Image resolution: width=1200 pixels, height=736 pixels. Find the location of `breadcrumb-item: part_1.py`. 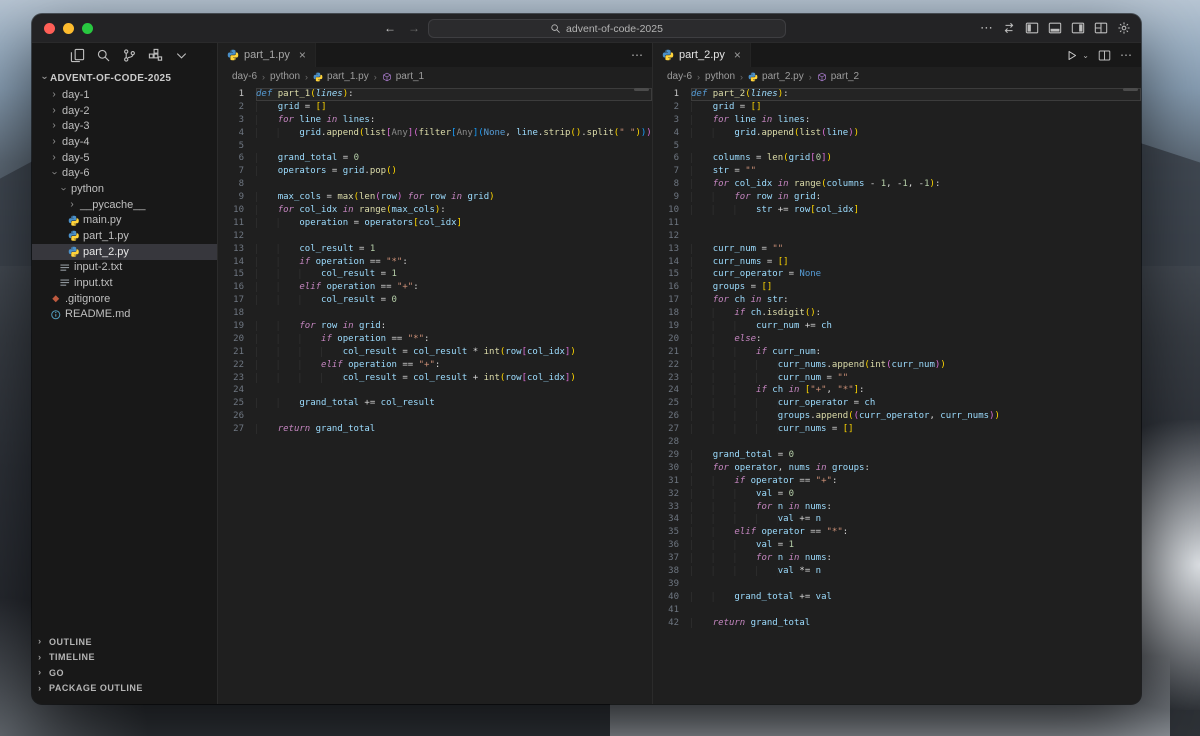

breadcrumb-item: part_1.py is located at coordinates (348, 76).